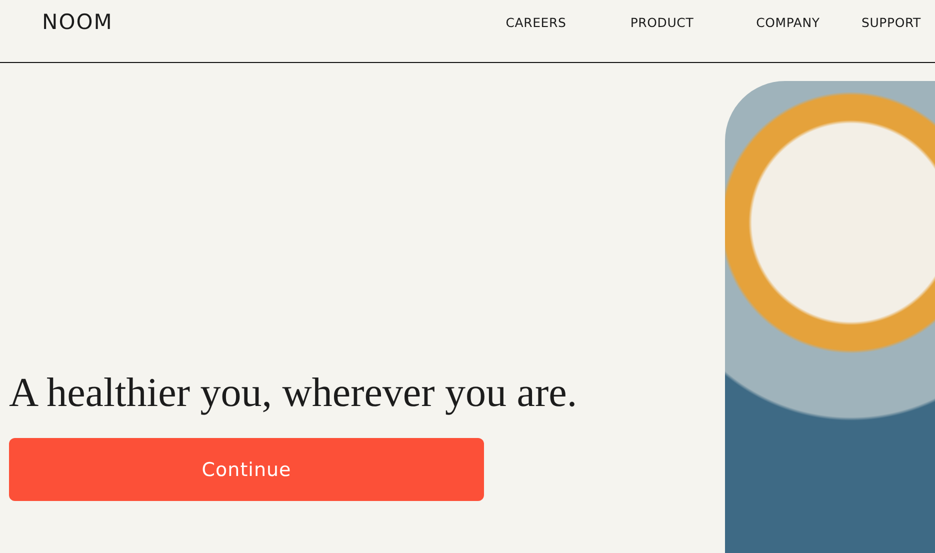 The image size is (935, 553). Describe the element at coordinates (536, 22) in the screenshot. I see `nav-link: CAREERS` at that location.